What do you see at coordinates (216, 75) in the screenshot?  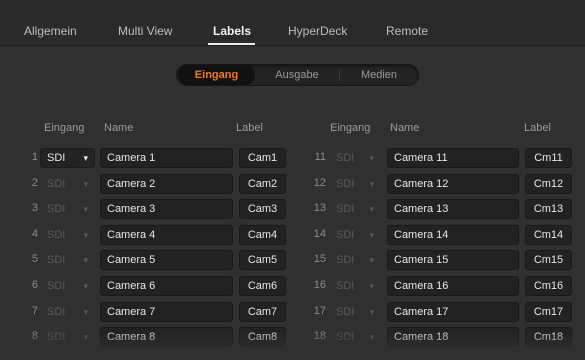 I see `segment-eingang: Eingang` at bounding box center [216, 75].